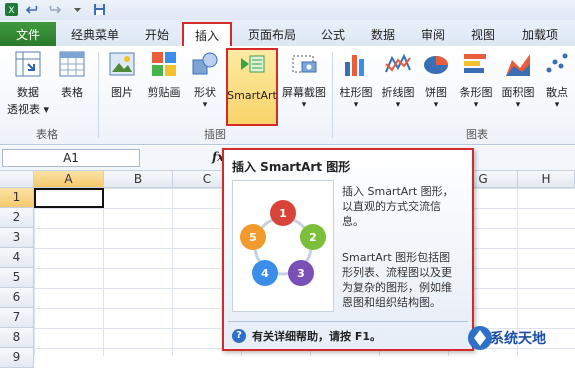  I want to click on column-header-b: B, so click(138, 179).